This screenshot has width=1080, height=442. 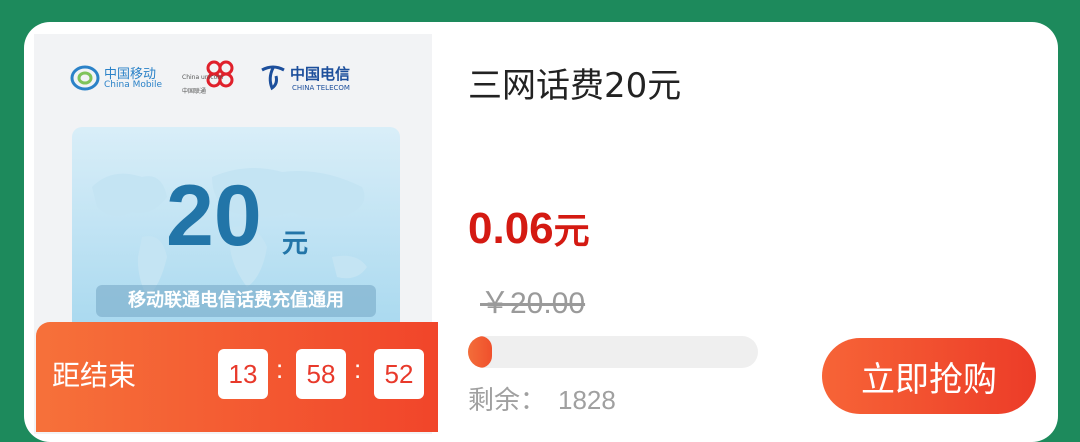 I want to click on countdown-seconds: 52, so click(x=399, y=374).